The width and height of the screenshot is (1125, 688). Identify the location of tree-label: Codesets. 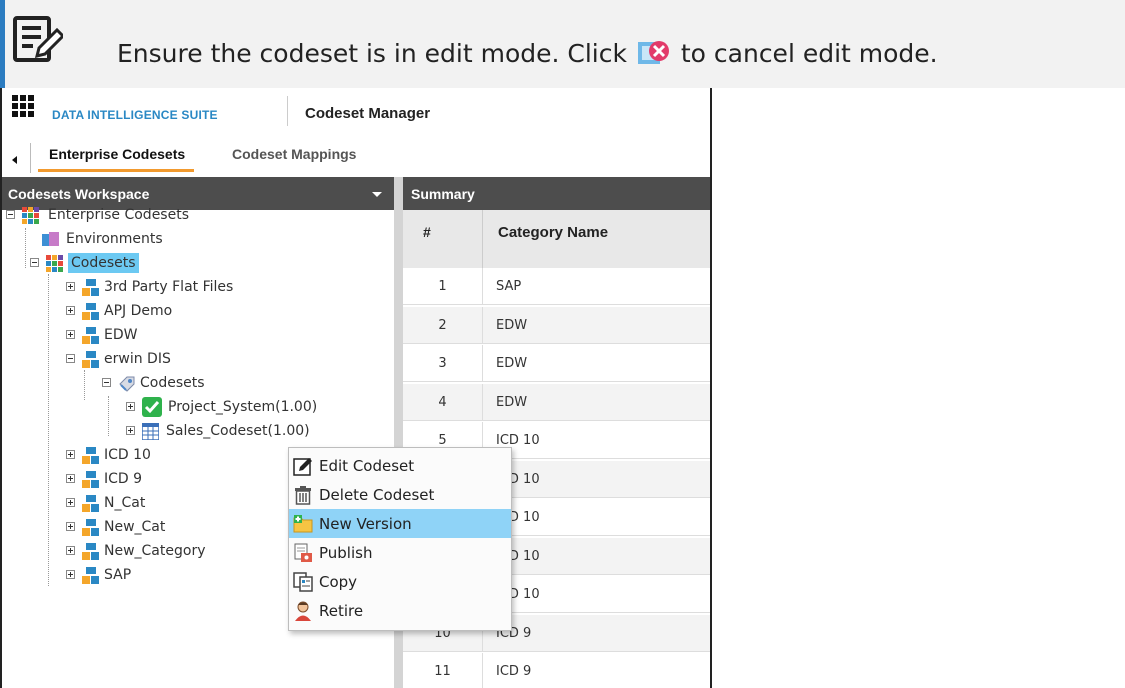
(172, 383).